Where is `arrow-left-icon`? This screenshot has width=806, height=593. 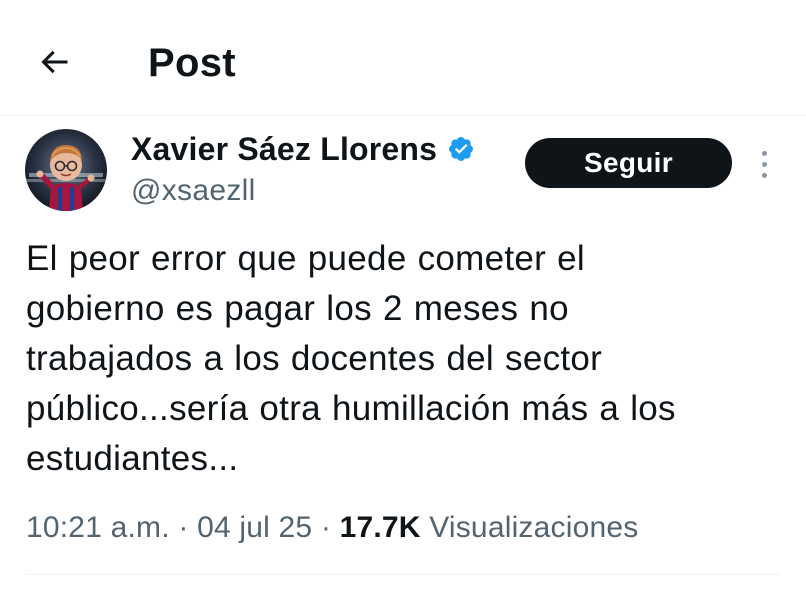 arrow-left-icon is located at coordinates (54, 62).